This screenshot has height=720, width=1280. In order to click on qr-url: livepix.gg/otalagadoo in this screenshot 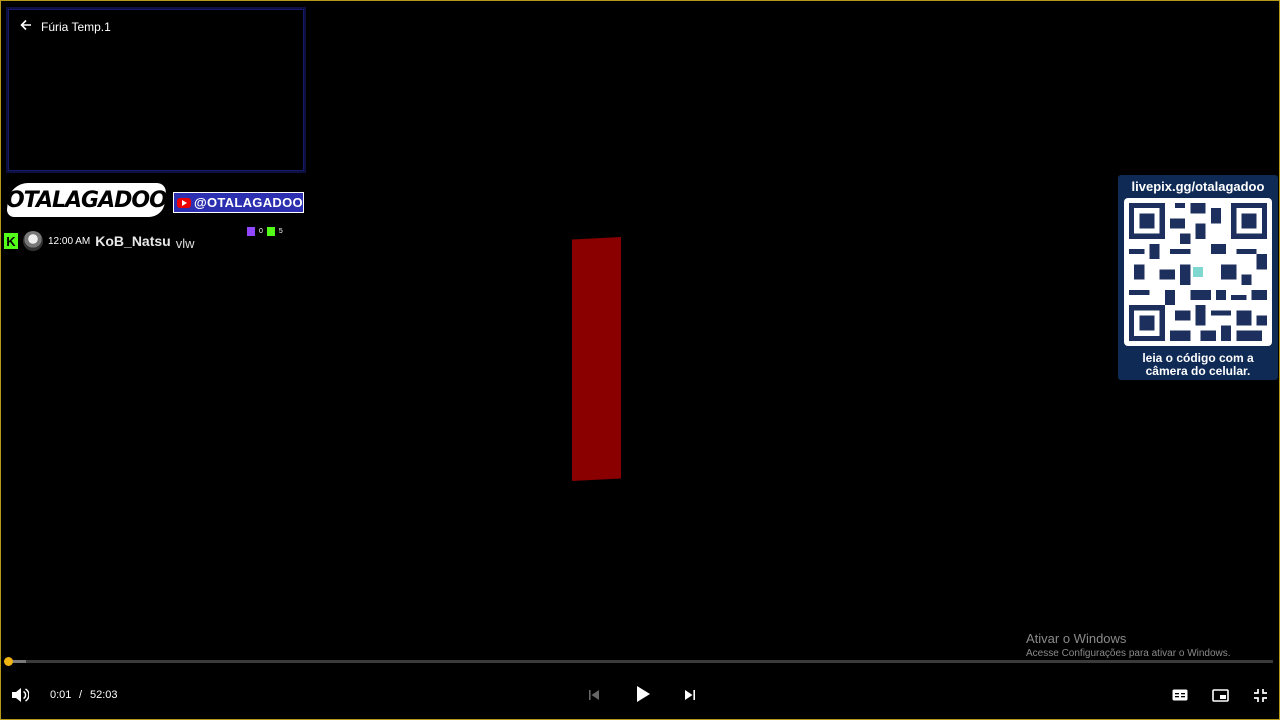, I will do `click(1198, 186)`.